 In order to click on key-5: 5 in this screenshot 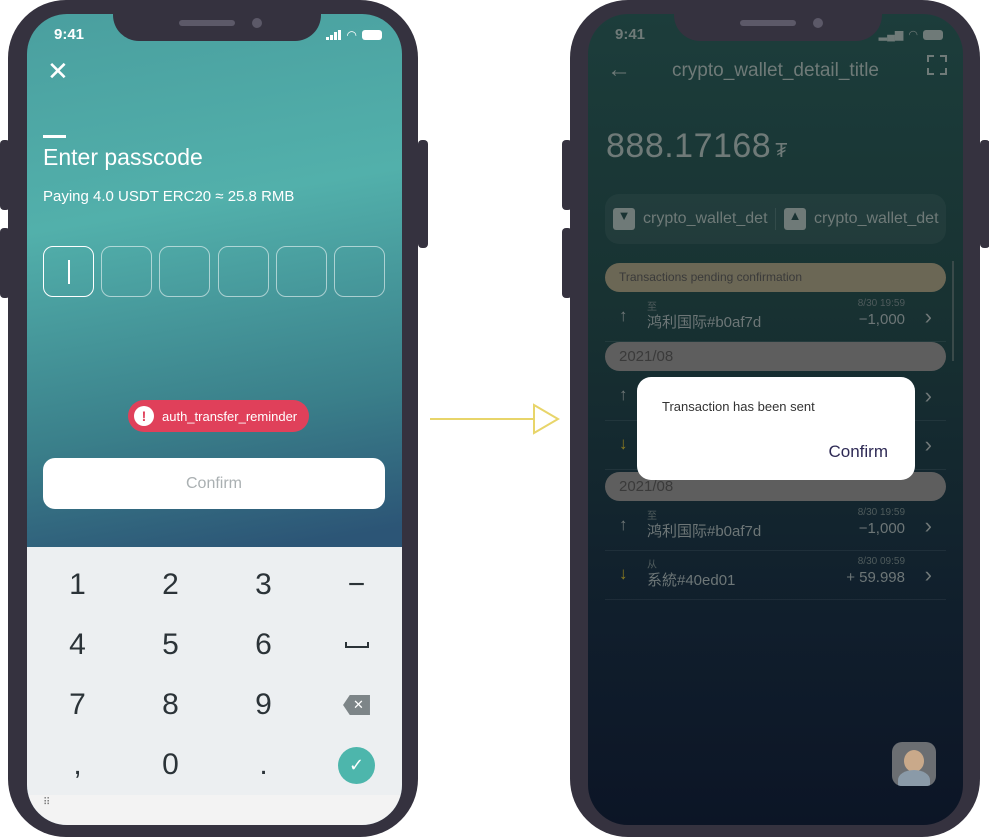, I will do `click(170, 645)`.